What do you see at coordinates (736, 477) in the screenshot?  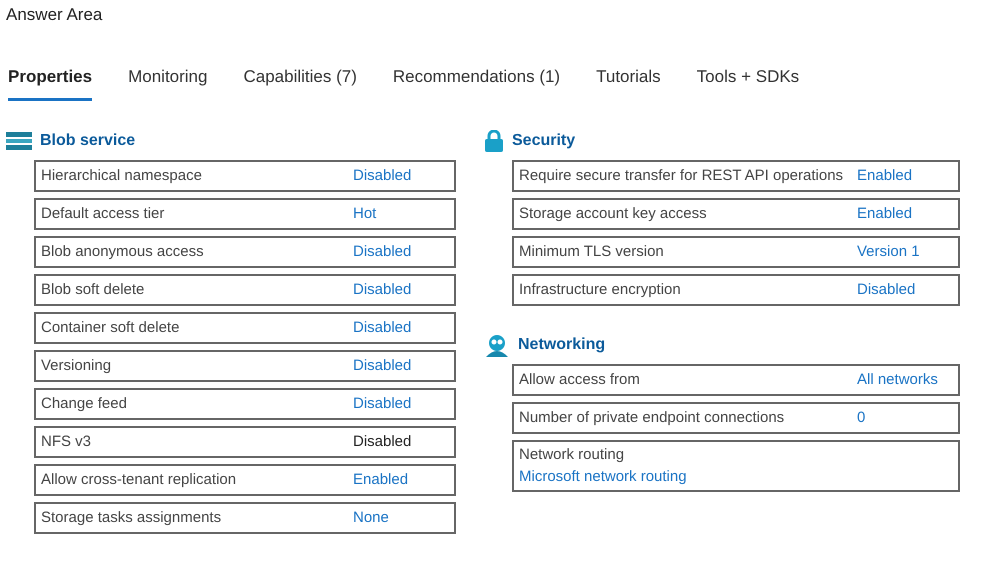 I see `property-value: Microsoft network routing` at bounding box center [736, 477].